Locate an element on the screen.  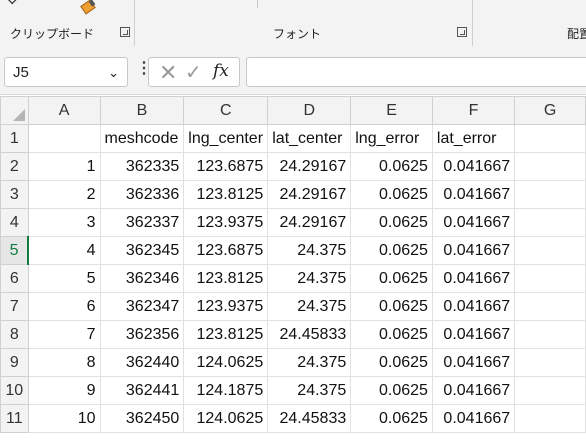
cell: 362336 is located at coordinates (142, 194).